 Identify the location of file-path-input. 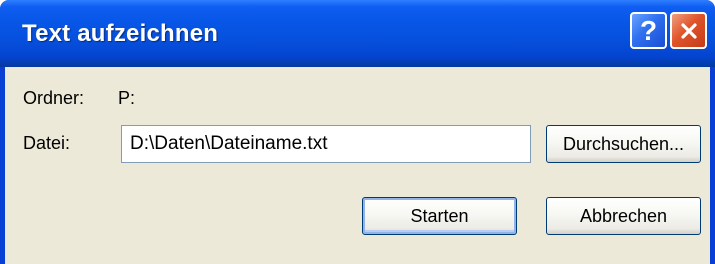
(326, 144).